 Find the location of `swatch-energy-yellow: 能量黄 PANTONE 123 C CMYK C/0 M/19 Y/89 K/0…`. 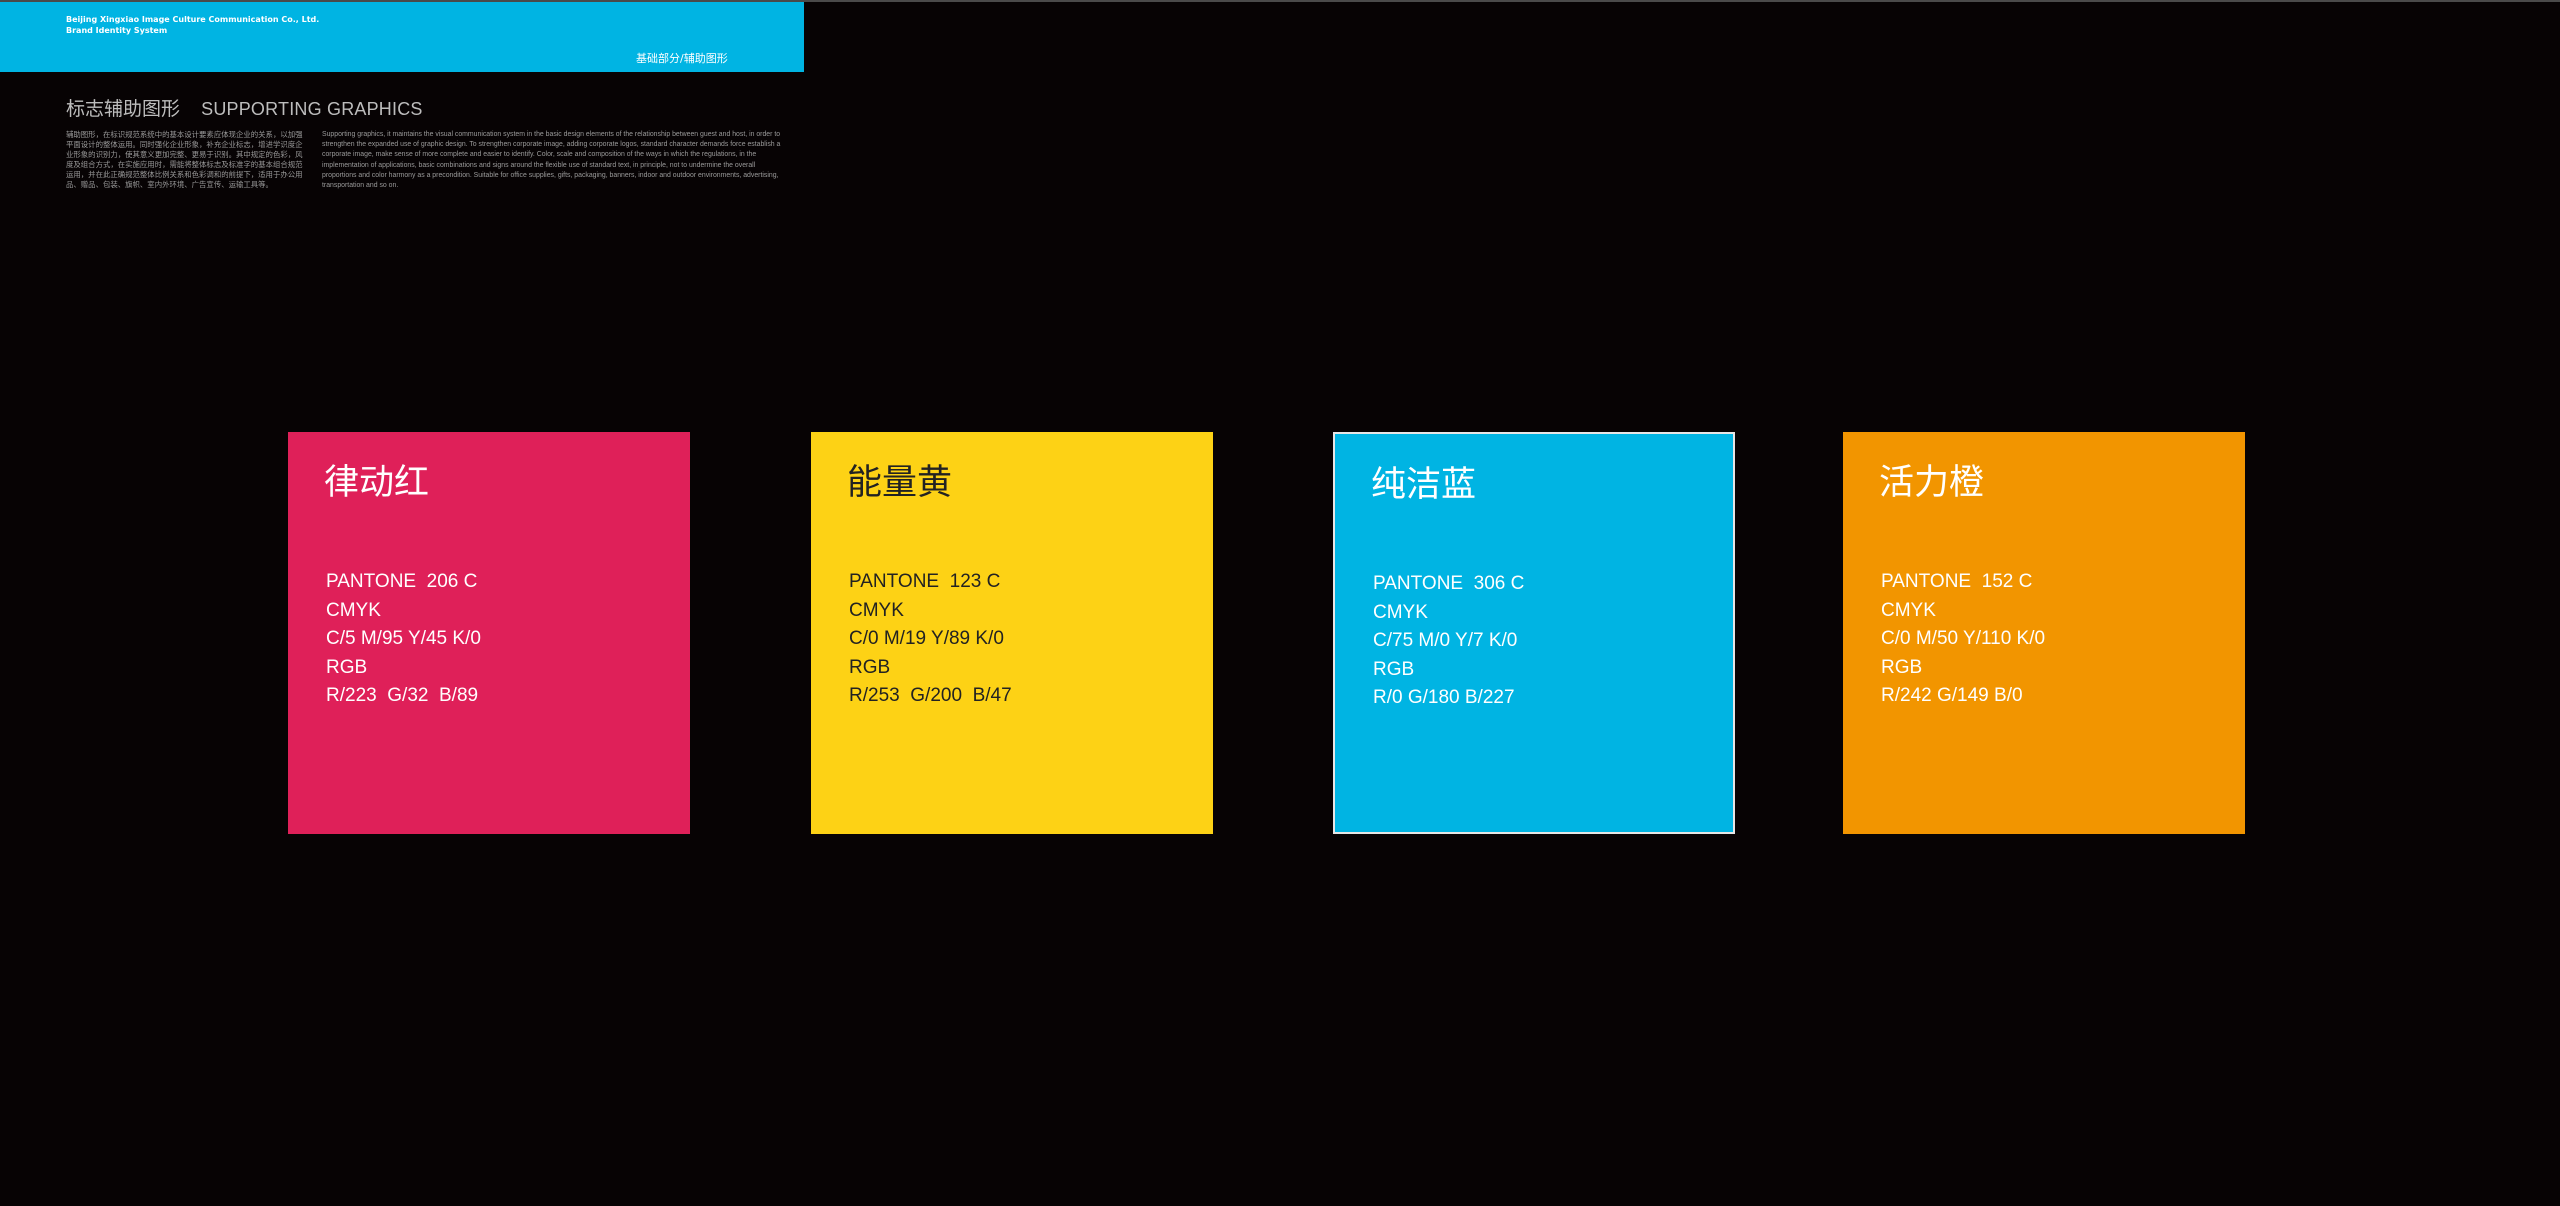

swatch-energy-yellow: 能量黄 PANTONE 123 C CMYK C/0 M/19 Y/89 K/0… is located at coordinates (1012, 633).